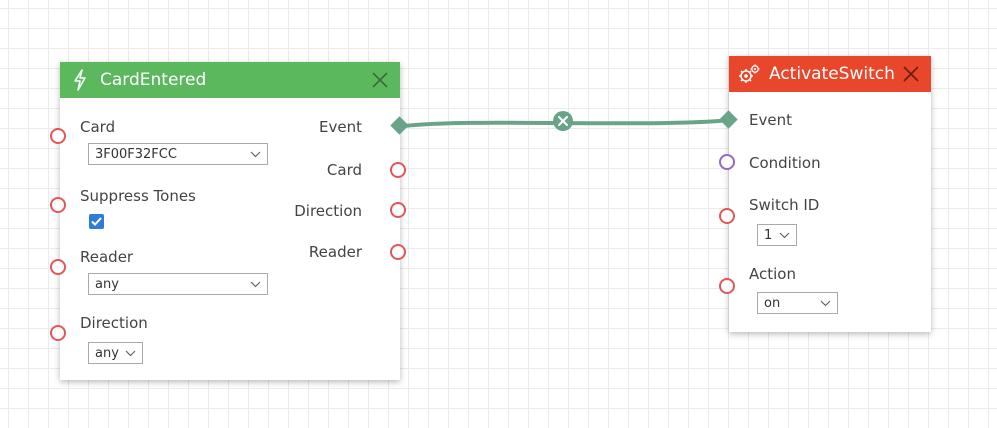 Image resolution: width=997 pixels, height=428 pixels. I want to click on direction-output-label: Direction, so click(328, 211).